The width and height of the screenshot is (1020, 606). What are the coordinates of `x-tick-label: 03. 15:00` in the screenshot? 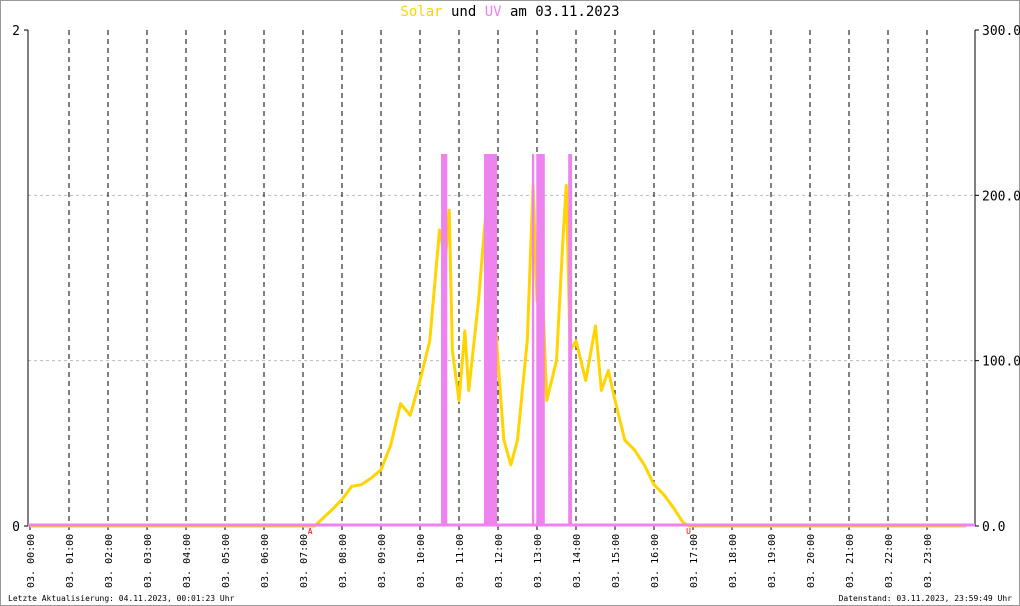 It's located at (616, 561).